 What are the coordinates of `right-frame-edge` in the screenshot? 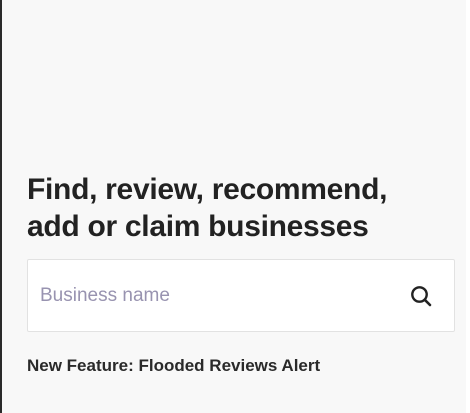 It's located at (468, 206).